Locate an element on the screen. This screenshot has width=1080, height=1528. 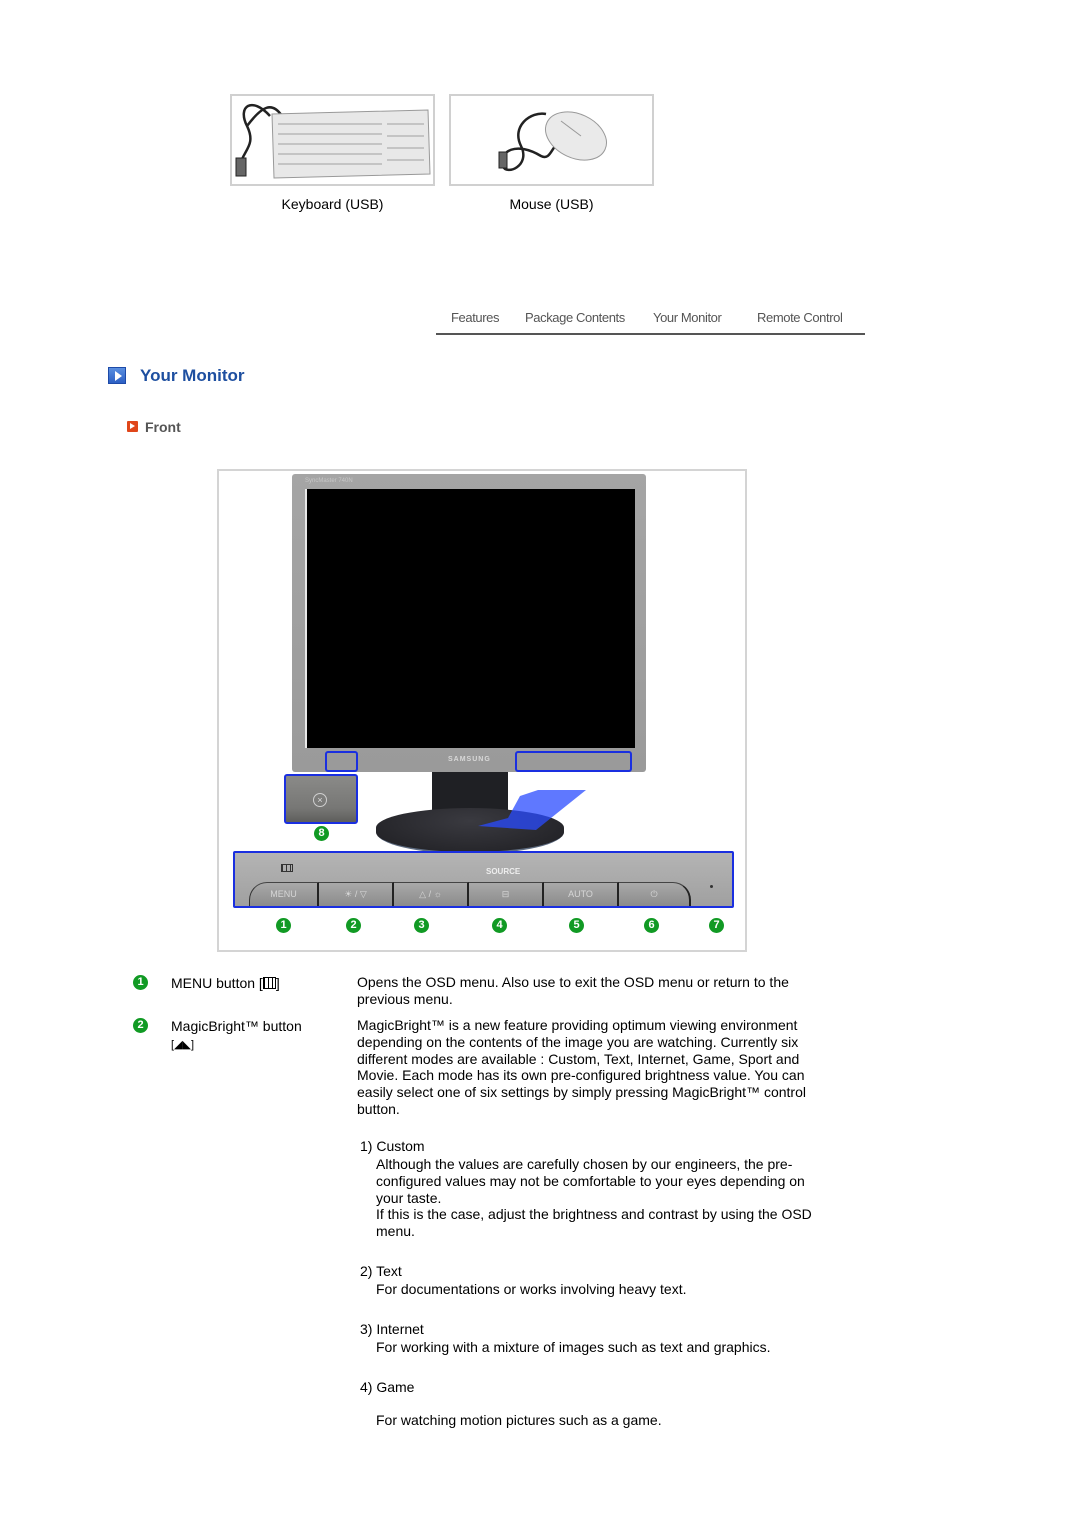
keyboard-icon is located at coordinates (333, 141).